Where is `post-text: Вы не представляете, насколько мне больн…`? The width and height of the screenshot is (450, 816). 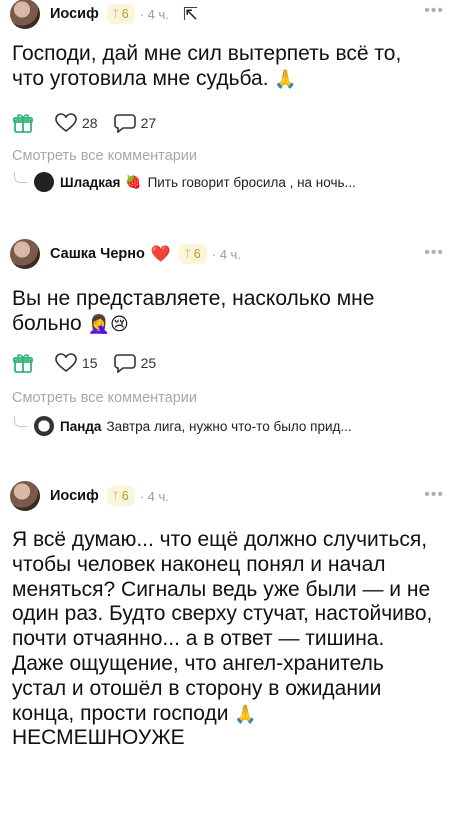
post-text: Вы не представляете, насколько мне больн… is located at coordinates (193, 311).